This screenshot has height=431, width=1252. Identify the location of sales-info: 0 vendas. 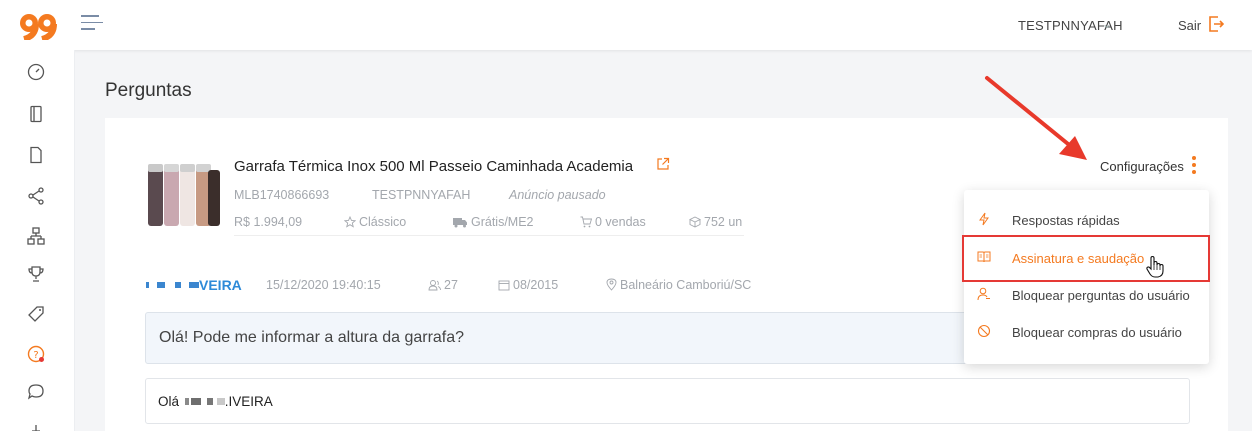
(613, 222).